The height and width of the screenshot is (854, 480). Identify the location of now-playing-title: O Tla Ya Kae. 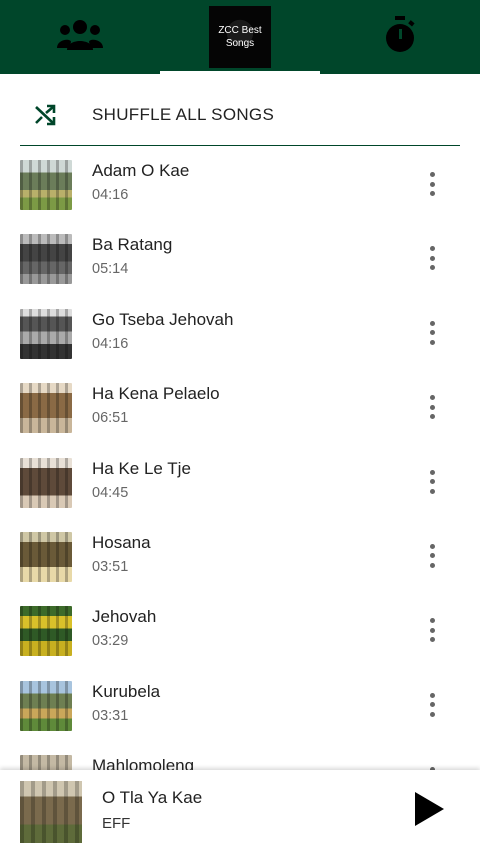
(152, 797).